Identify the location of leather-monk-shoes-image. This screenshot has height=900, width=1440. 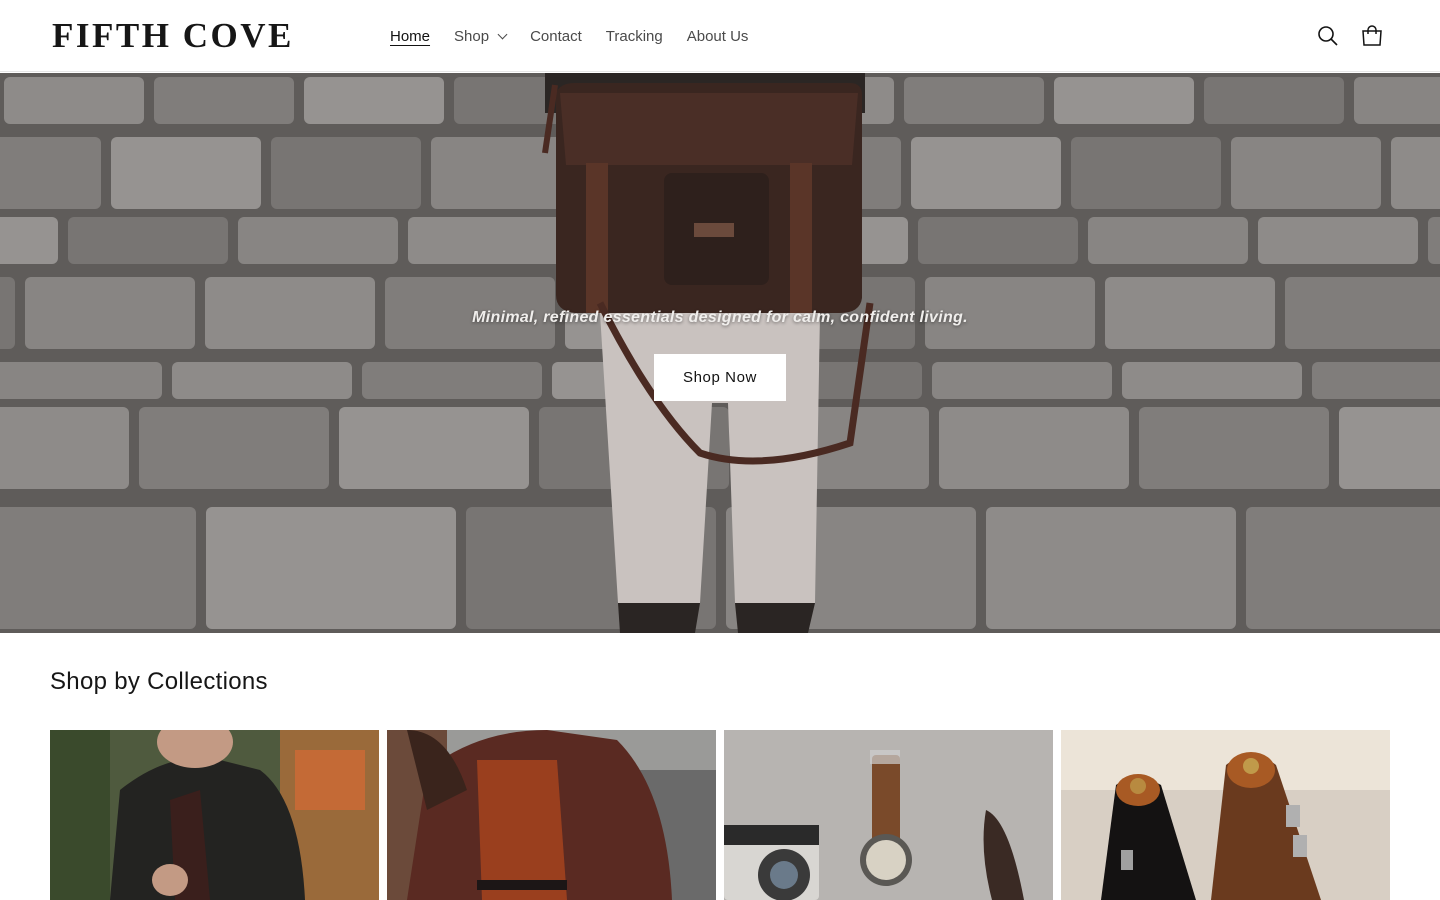
(1225, 815).